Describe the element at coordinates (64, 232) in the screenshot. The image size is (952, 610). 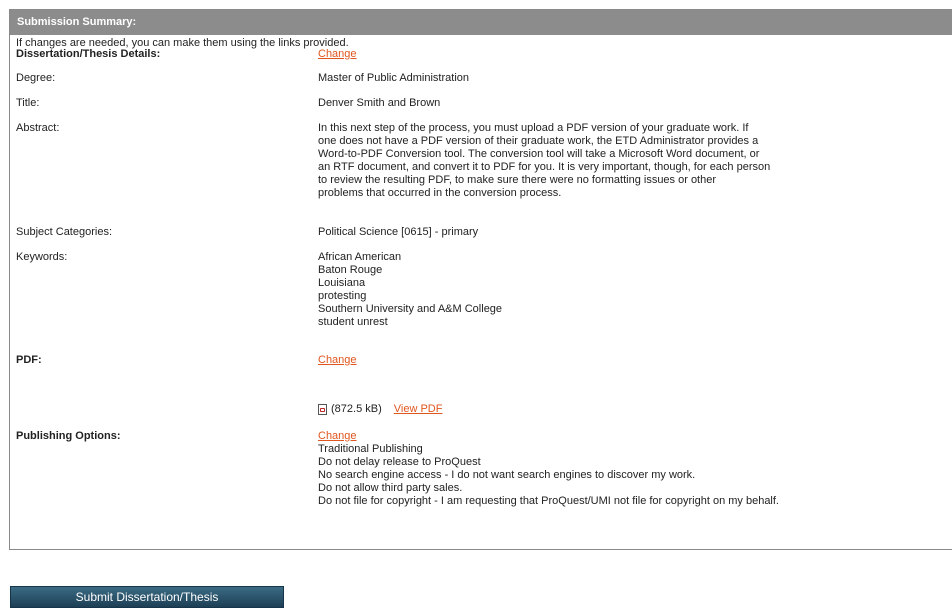
I see `subject-categories-label: Subject Categories:` at that location.